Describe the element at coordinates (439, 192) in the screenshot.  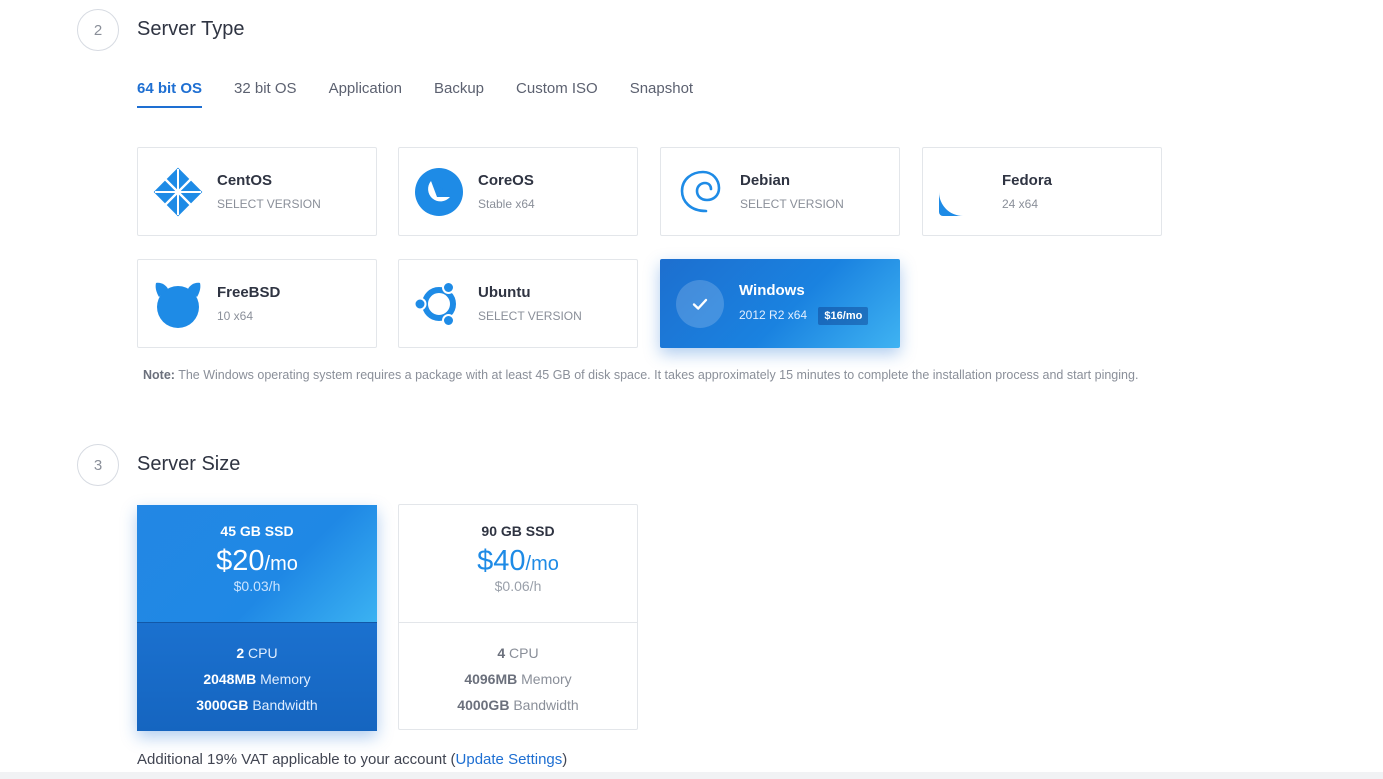
I see `coreos-icon` at that location.